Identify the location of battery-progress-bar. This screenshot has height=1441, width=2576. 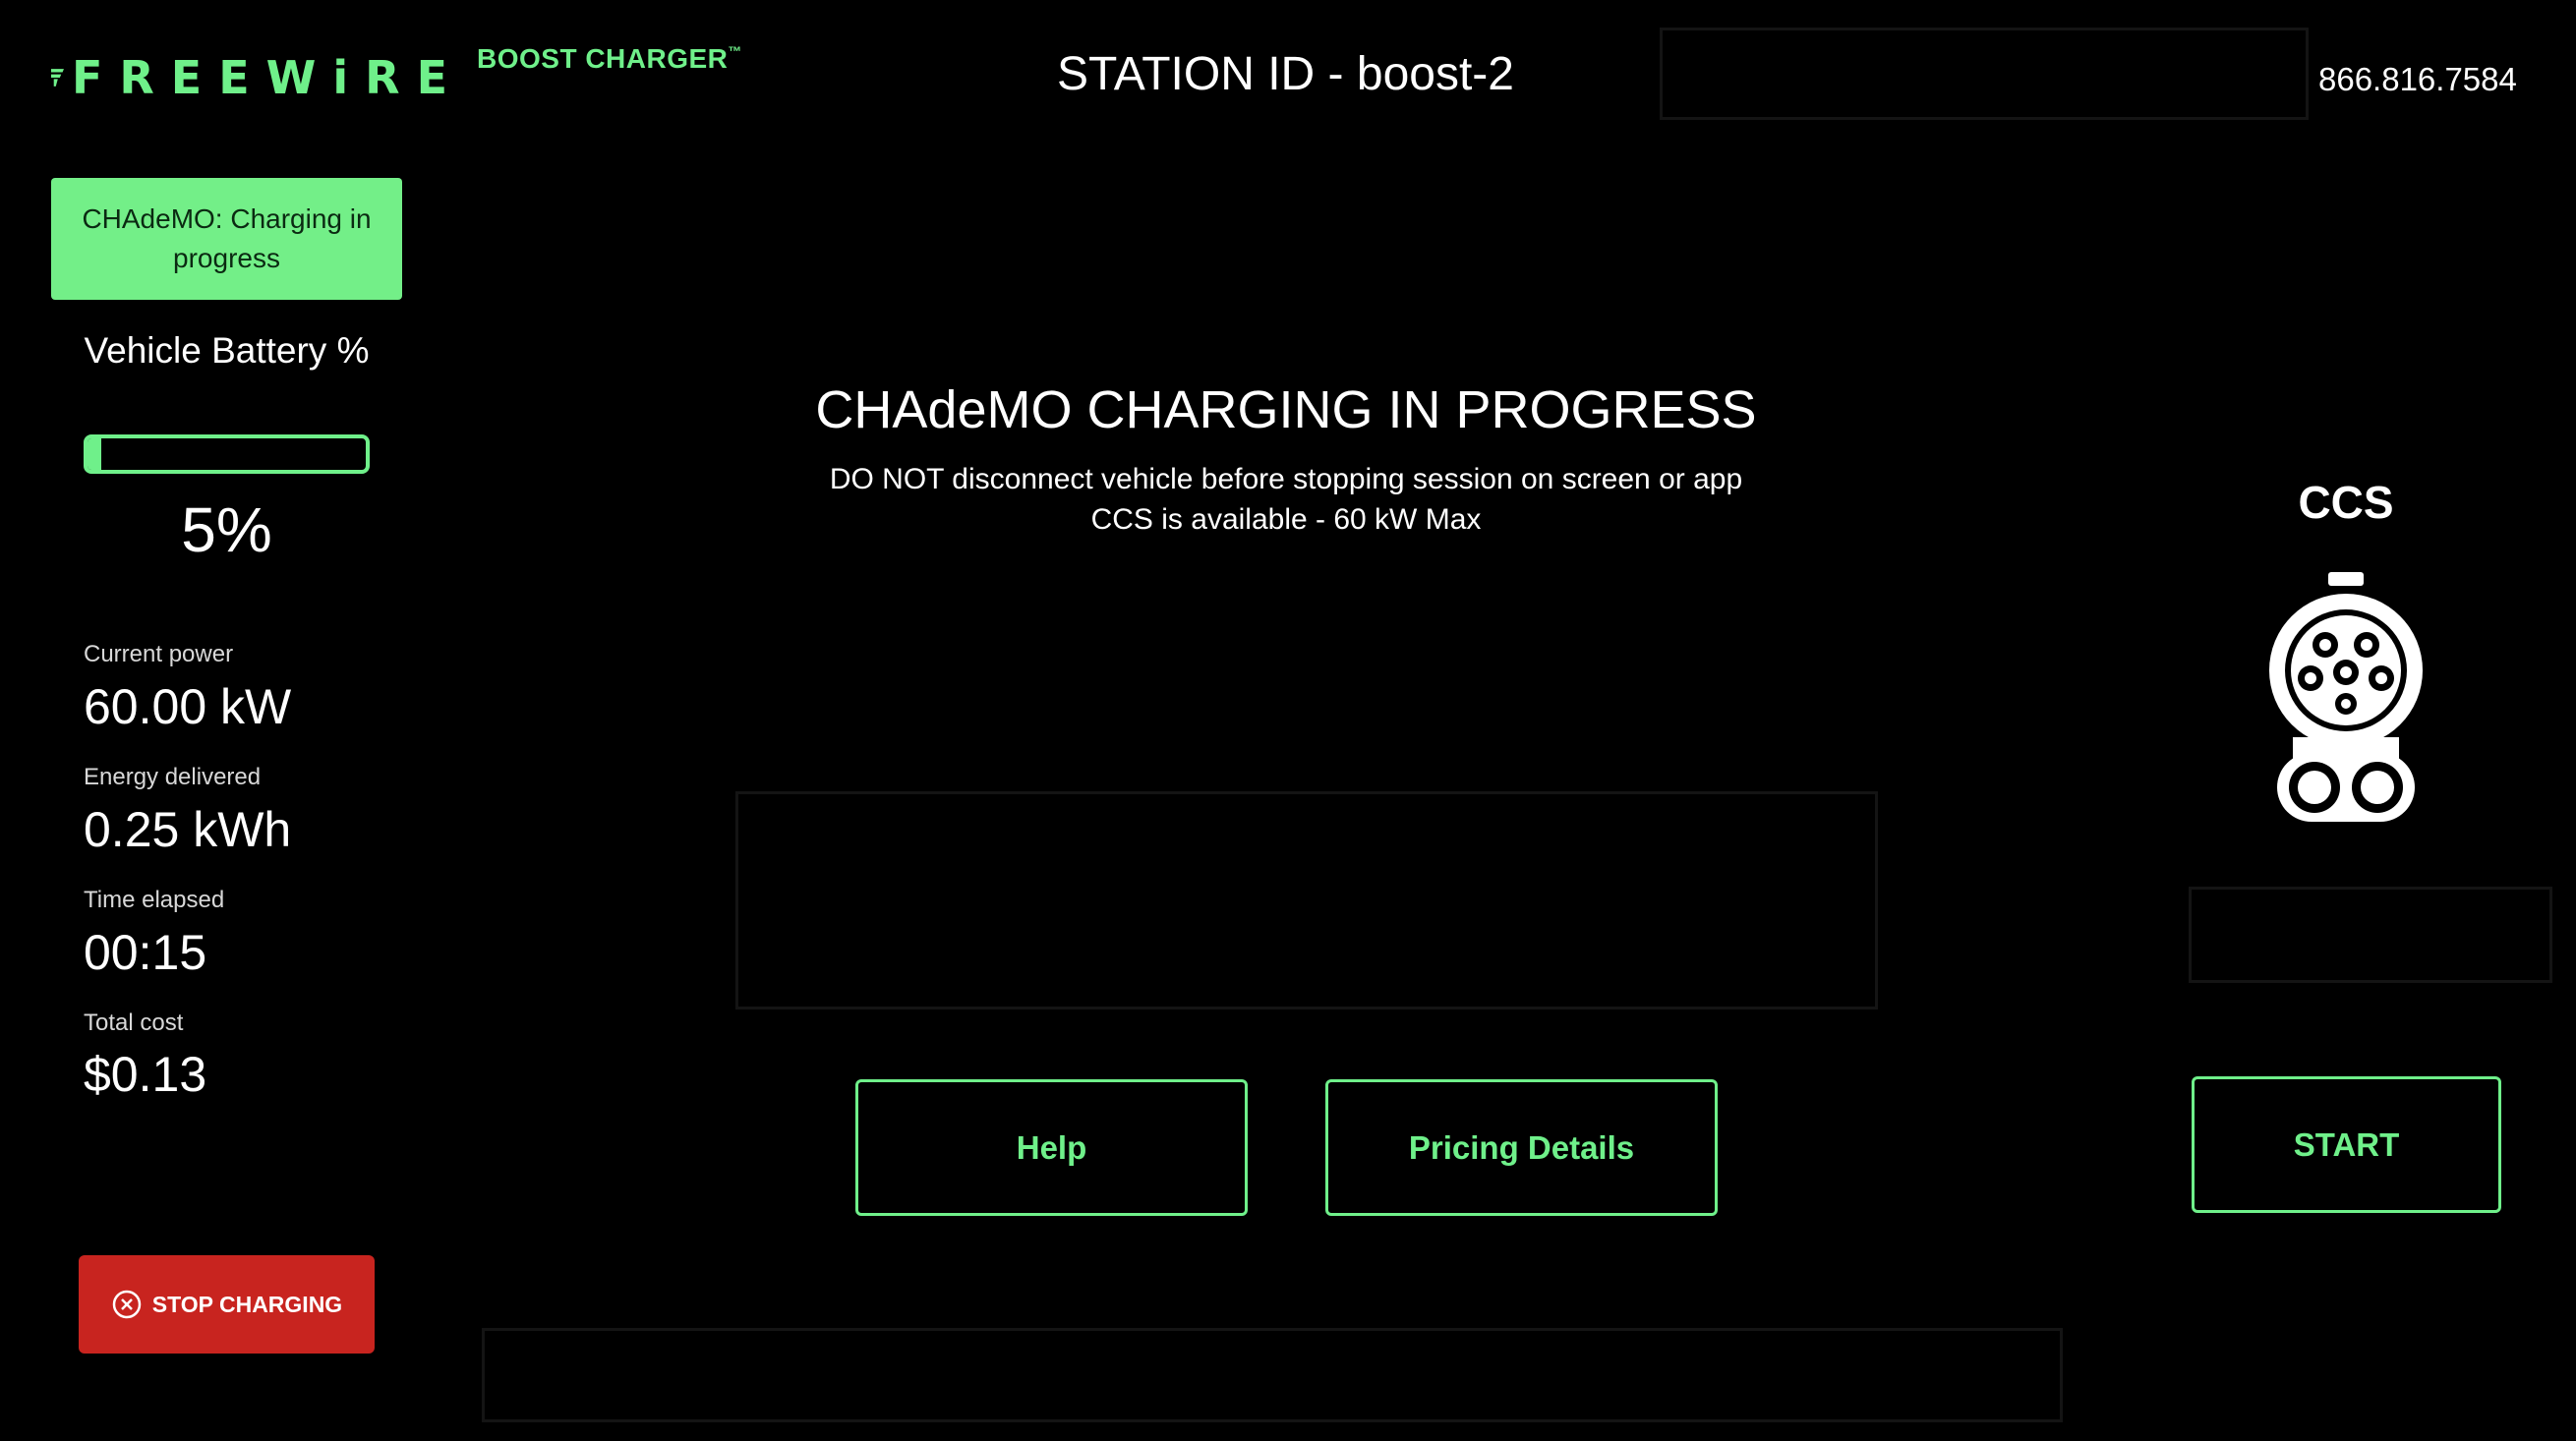
(227, 454).